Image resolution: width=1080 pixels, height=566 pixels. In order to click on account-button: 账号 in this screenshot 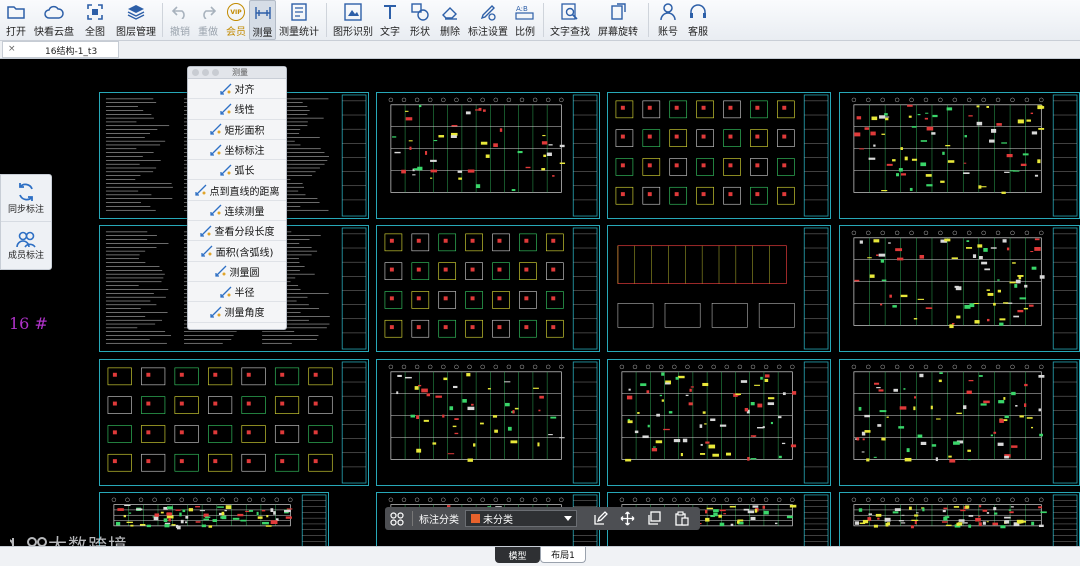, I will do `click(668, 20)`.